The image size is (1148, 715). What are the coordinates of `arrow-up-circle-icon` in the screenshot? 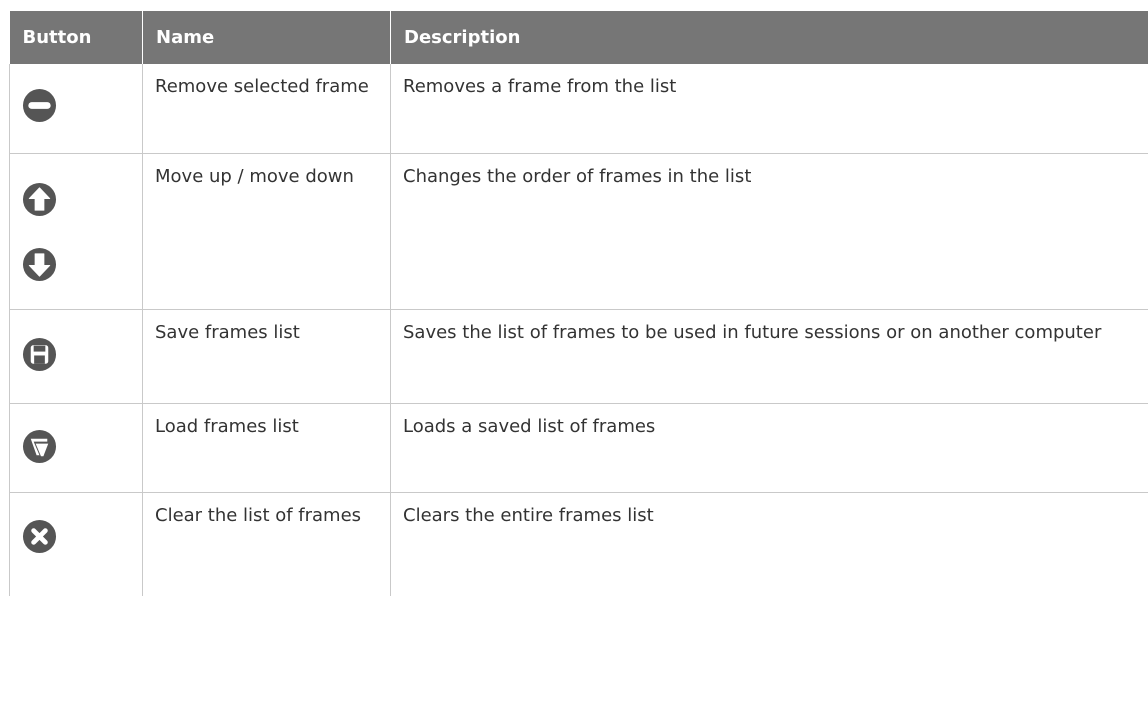 It's located at (39, 199).